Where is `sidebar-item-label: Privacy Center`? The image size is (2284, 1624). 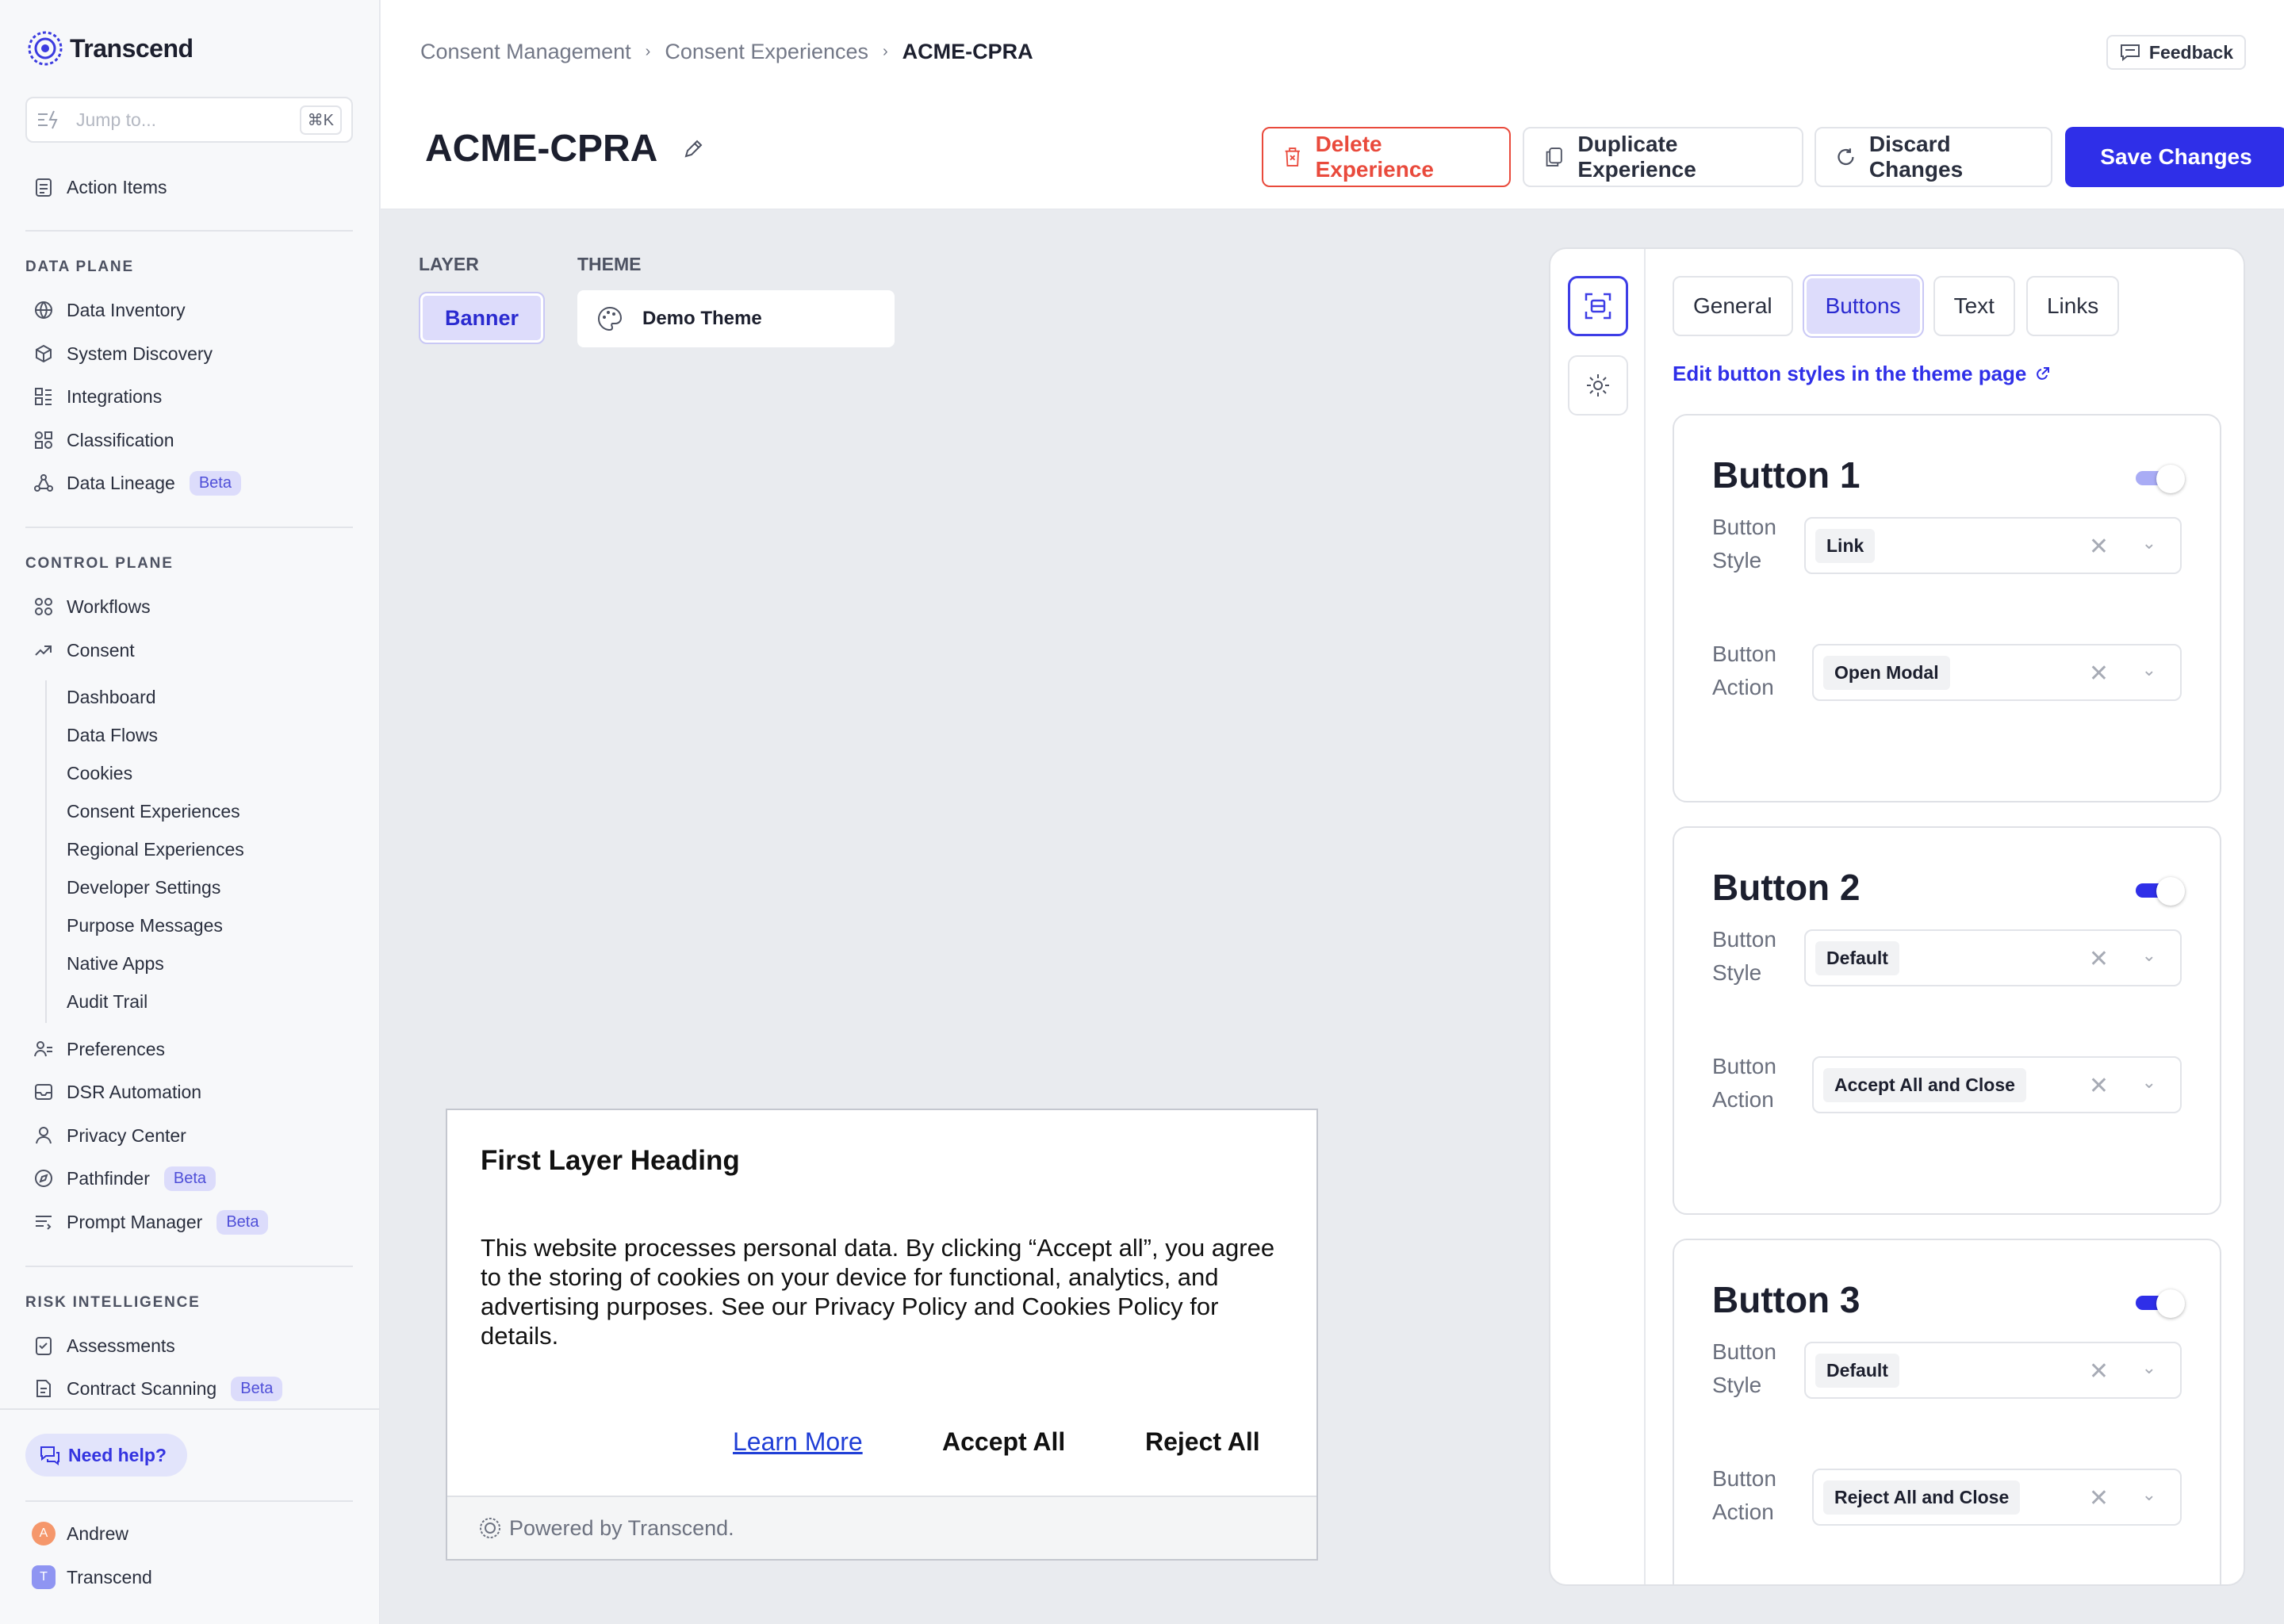 sidebar-item-label: Privacy Center is located at coordinates (126, 1135).